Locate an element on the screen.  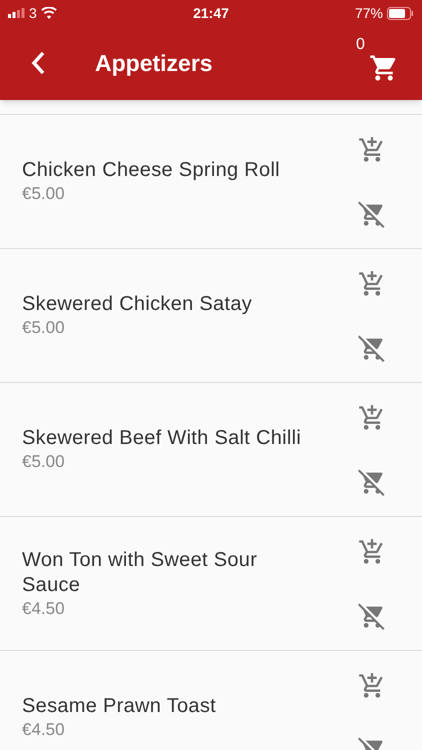
item-name: Sesame Prawn Toast is located at coordinates (120, 706).